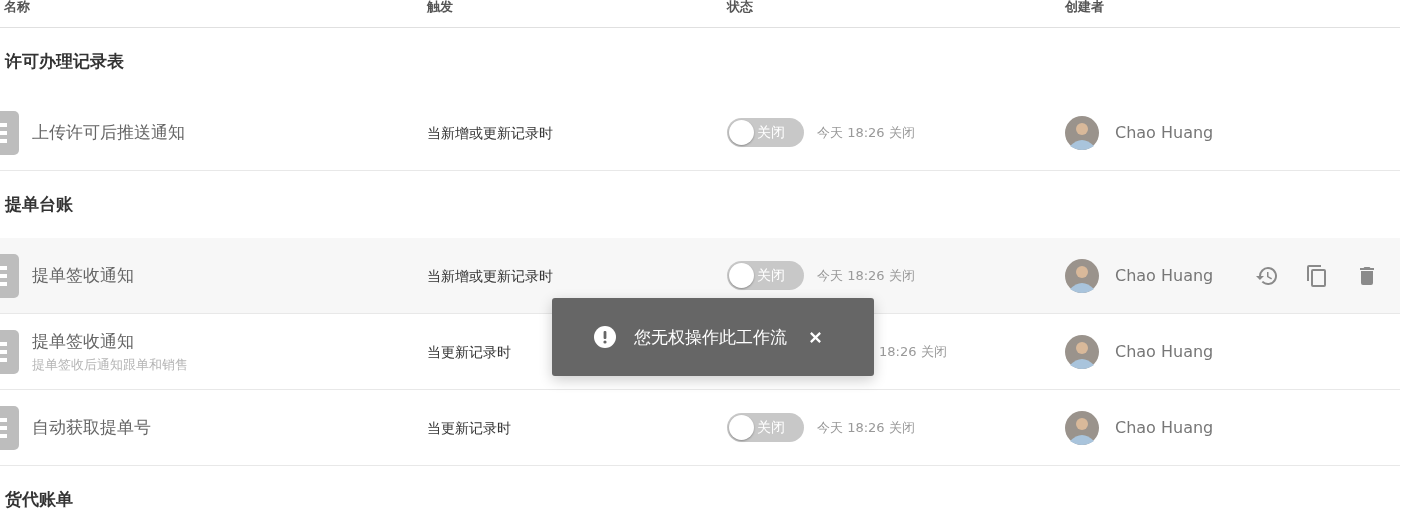 This screenshot has height=510, width=1418. I want to click on workflow-description: 提单签收后通知跟单和销售, so click(110, 364).